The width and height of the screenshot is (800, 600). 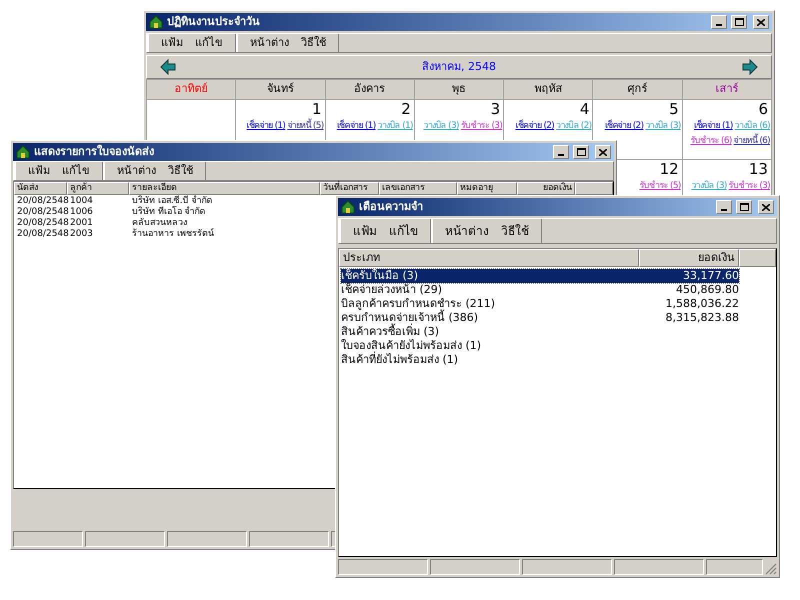 I want to click on table-cell-text: คลับสวนหลวง, so click(x=159, y=223).